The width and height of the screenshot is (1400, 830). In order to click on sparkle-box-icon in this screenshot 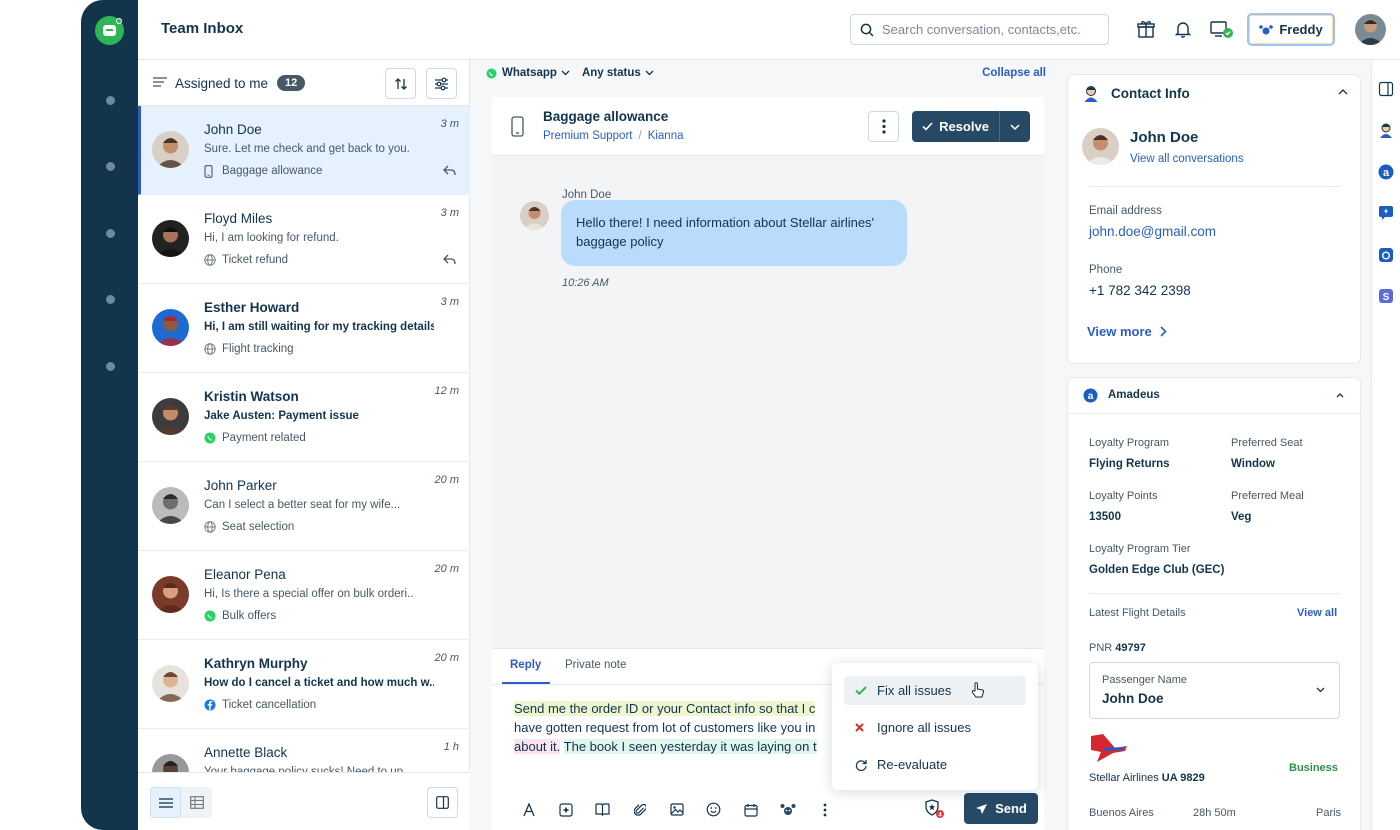, I will do `click(565, 809)`.